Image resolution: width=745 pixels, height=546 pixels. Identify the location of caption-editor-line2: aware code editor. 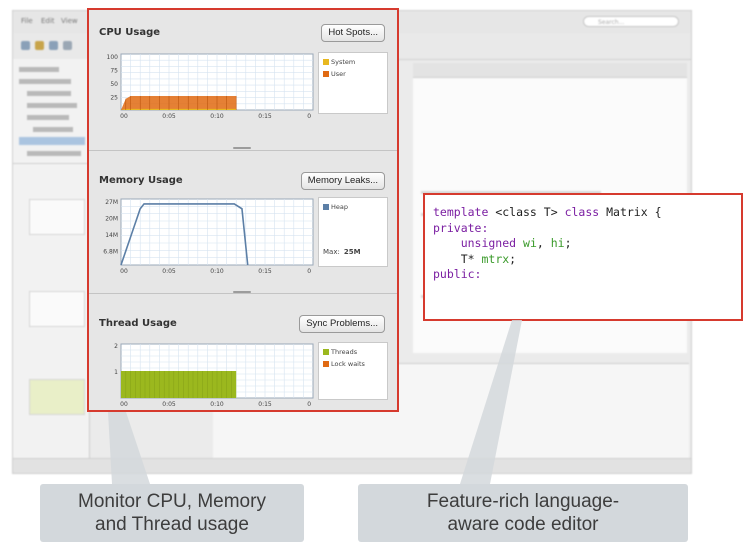
(523, 524).